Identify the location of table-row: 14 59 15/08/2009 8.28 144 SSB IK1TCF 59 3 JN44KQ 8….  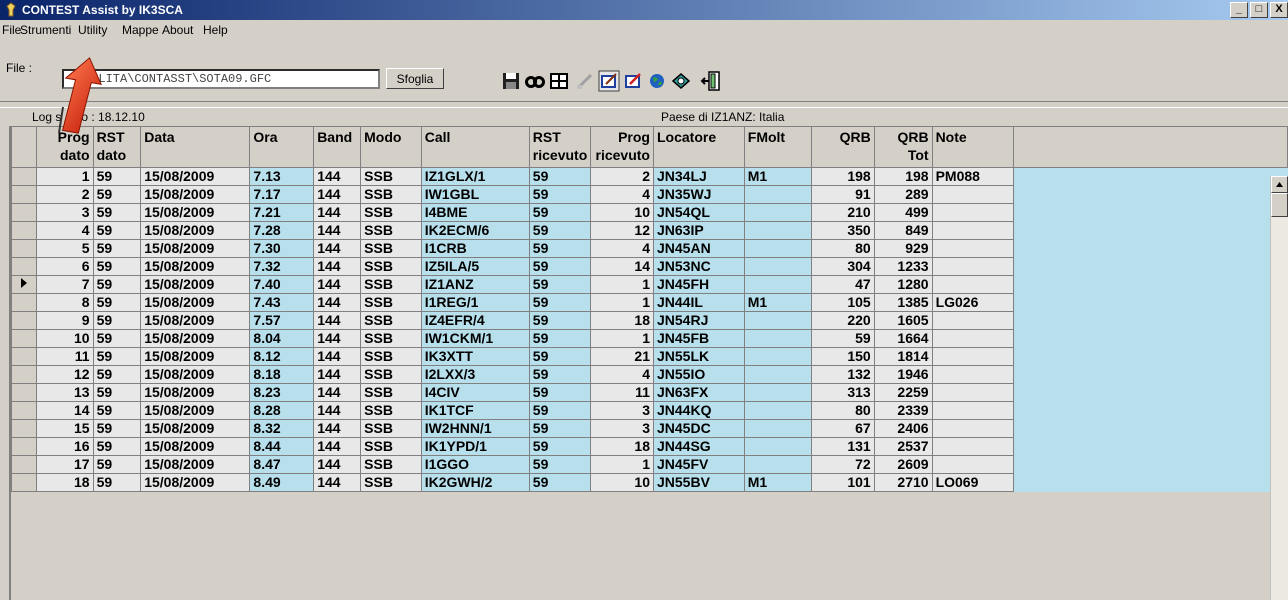
(649, 410).